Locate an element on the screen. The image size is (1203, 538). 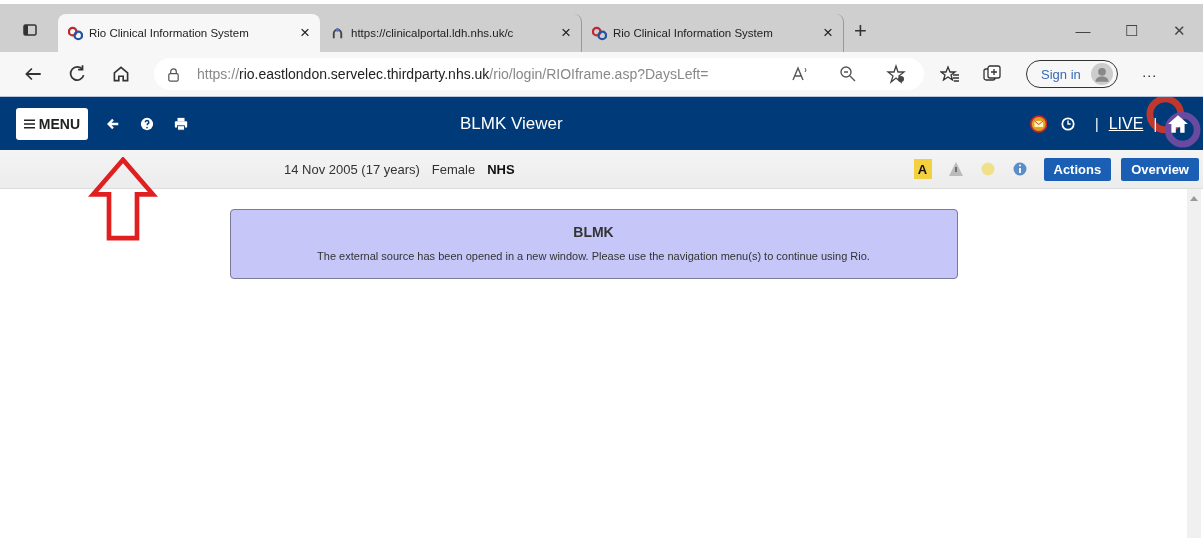
notice-title: BLMK is located at coordinates (593, 232).